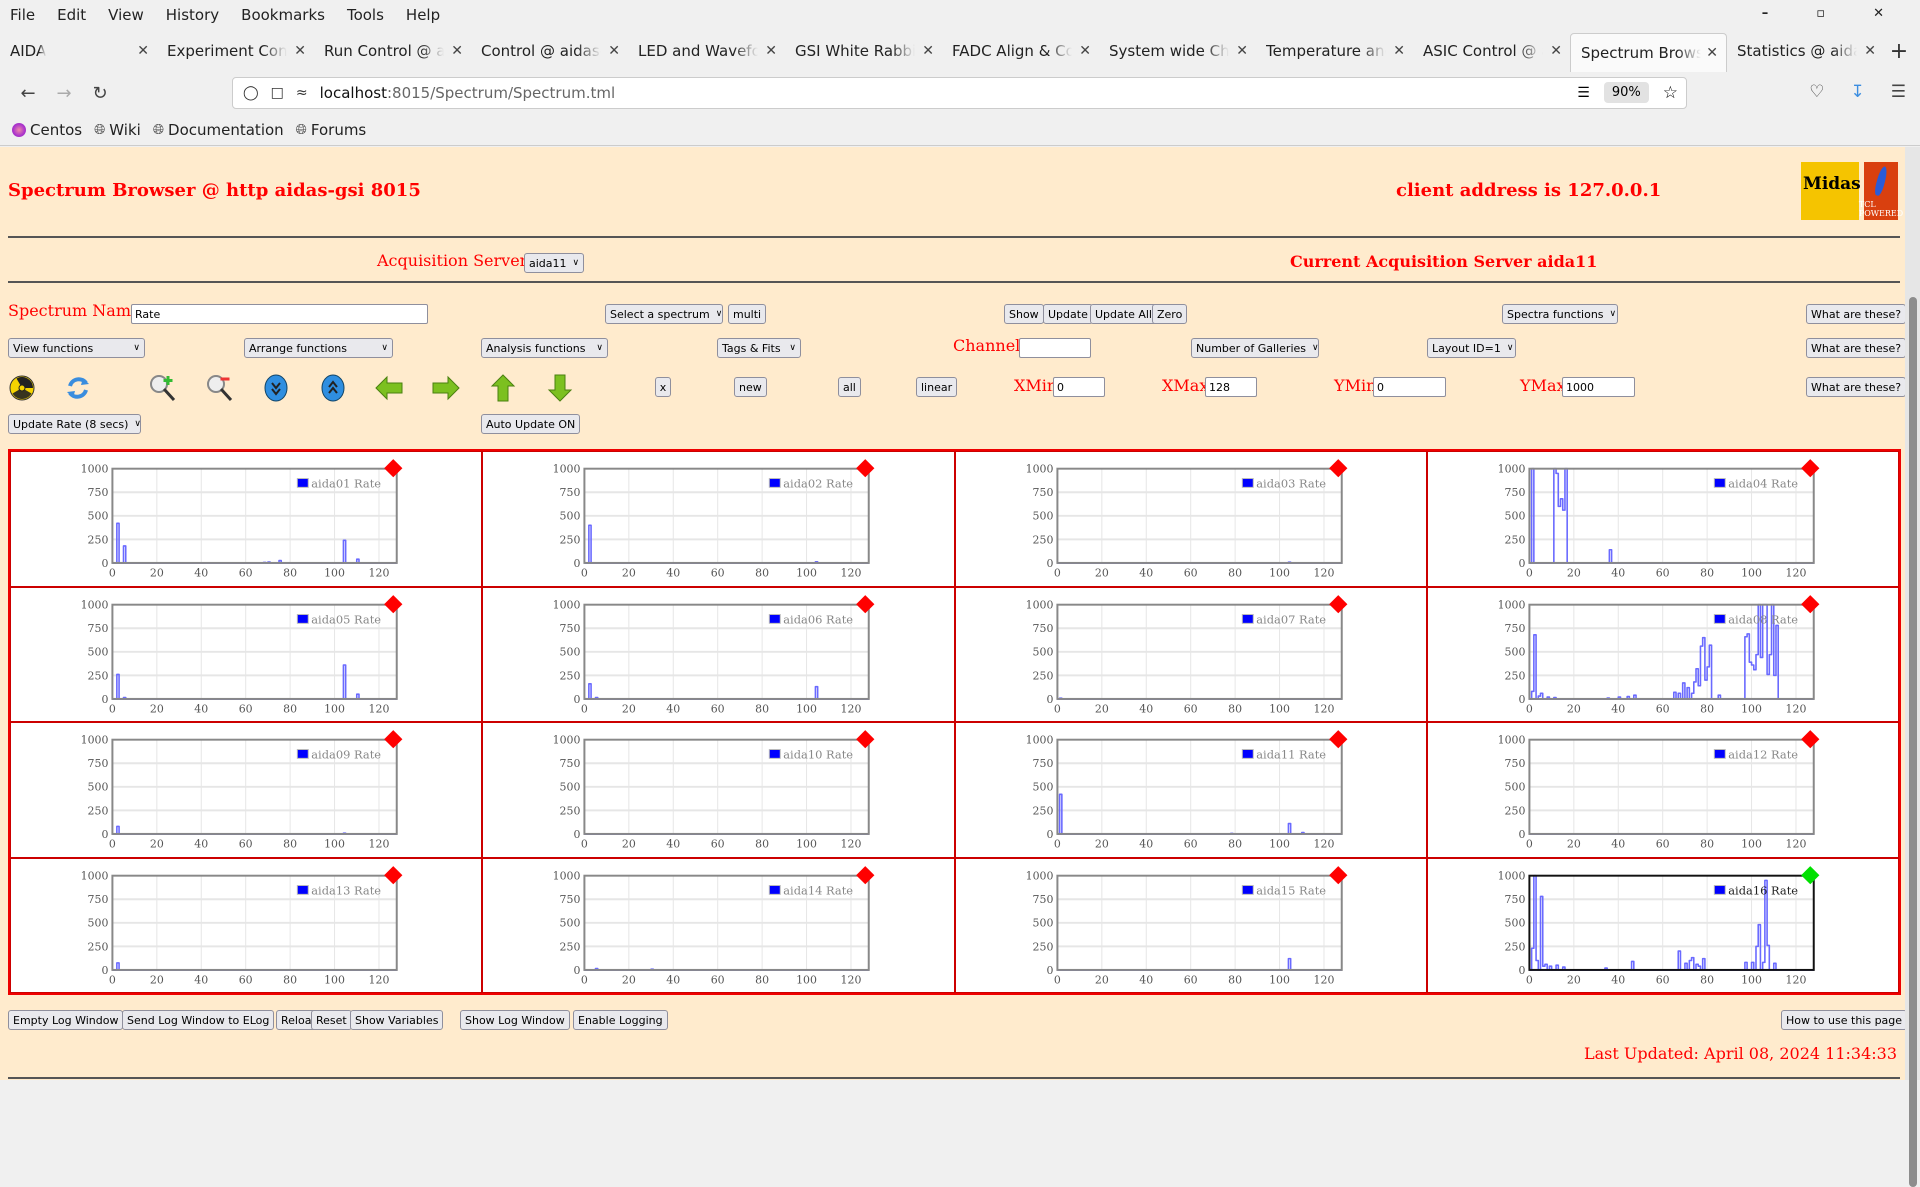 The image size is (1920, 1187). I want to click on maximize-icon: ▫, so click(1820, 13).